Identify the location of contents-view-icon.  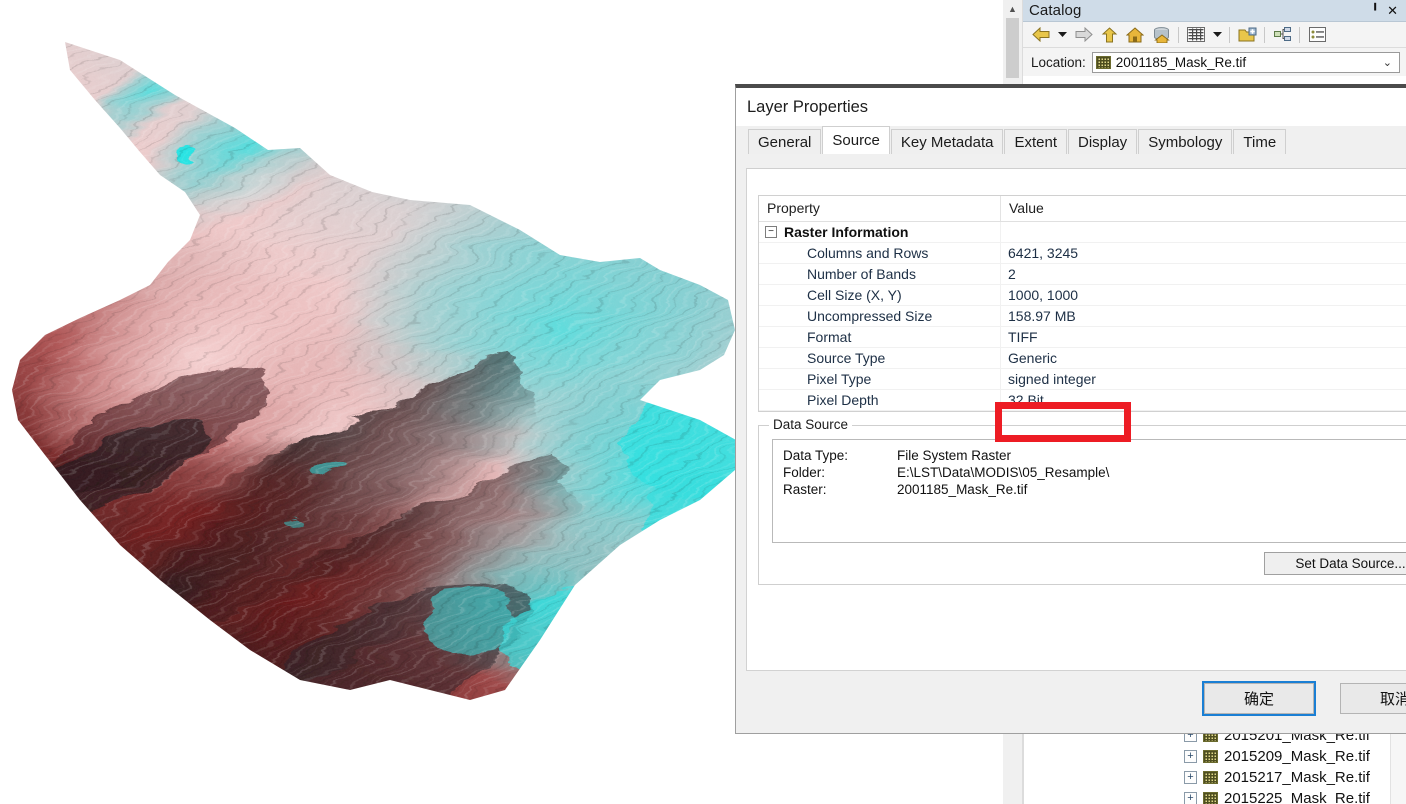
(1196, 35).